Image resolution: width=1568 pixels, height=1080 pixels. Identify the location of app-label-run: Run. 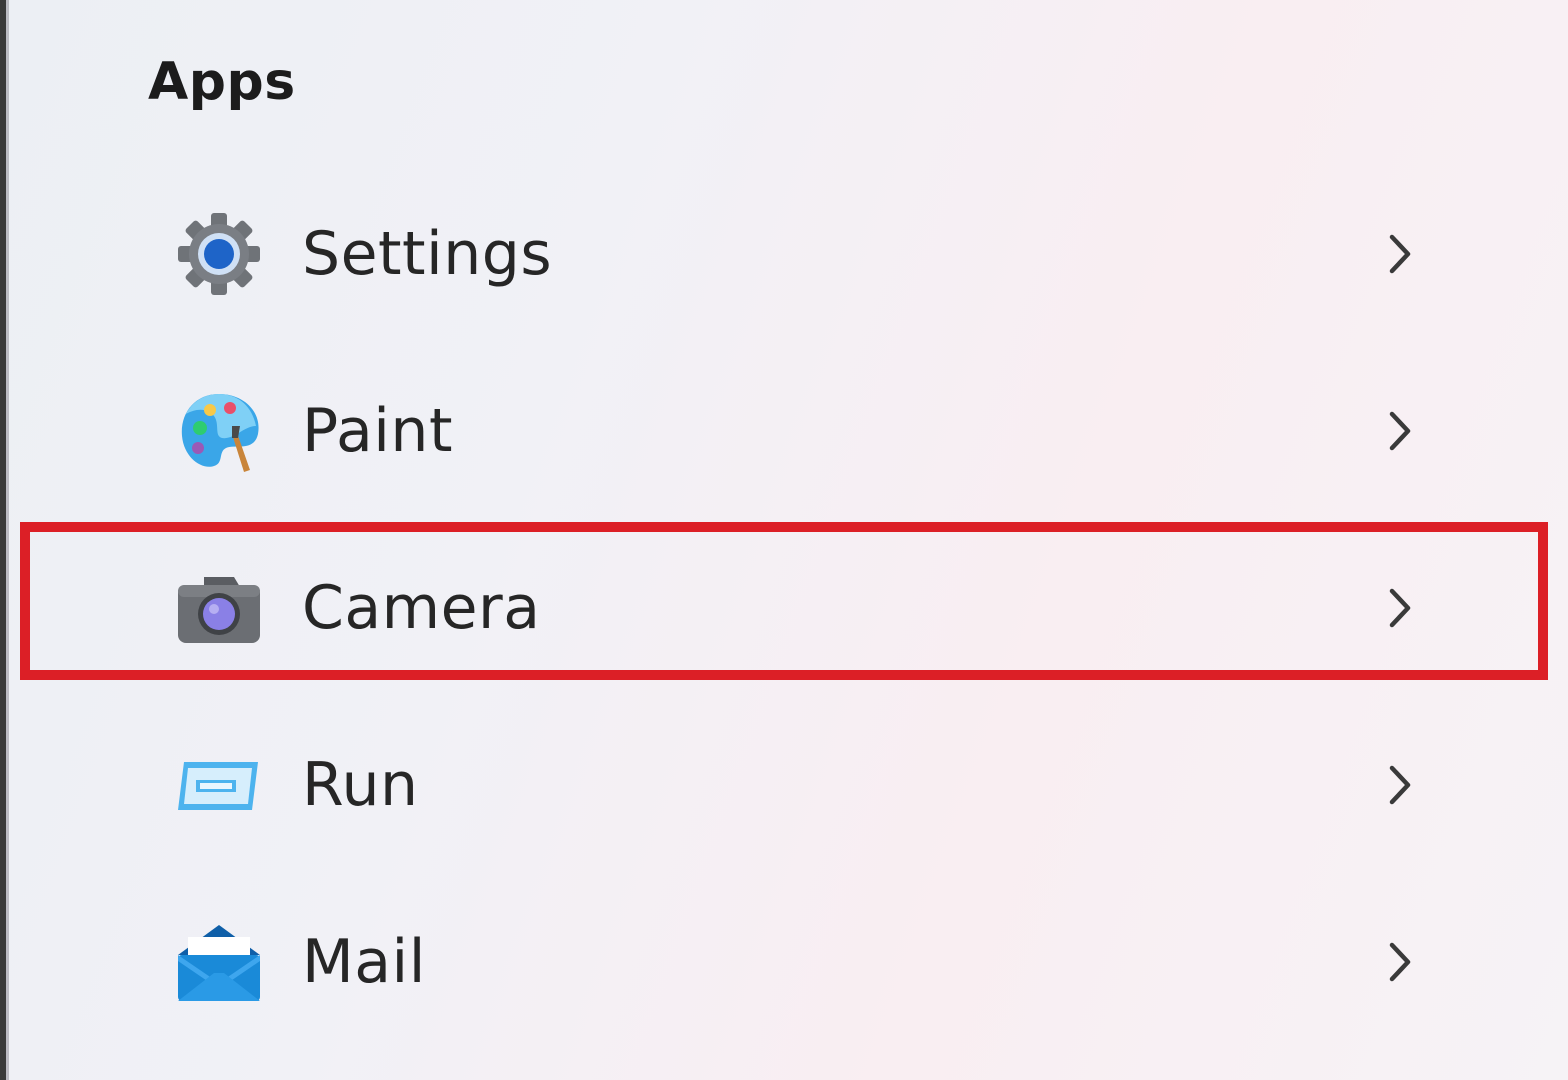
(360, 784).